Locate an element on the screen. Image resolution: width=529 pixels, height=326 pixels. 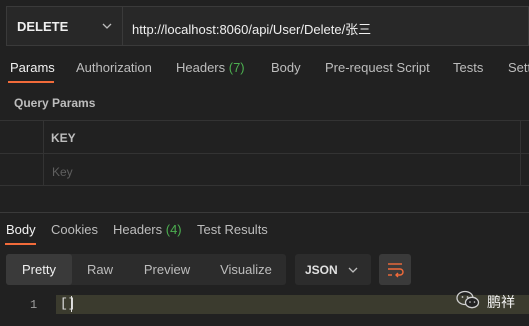
row-checkbox-cell is located at coordinates (22, 169).